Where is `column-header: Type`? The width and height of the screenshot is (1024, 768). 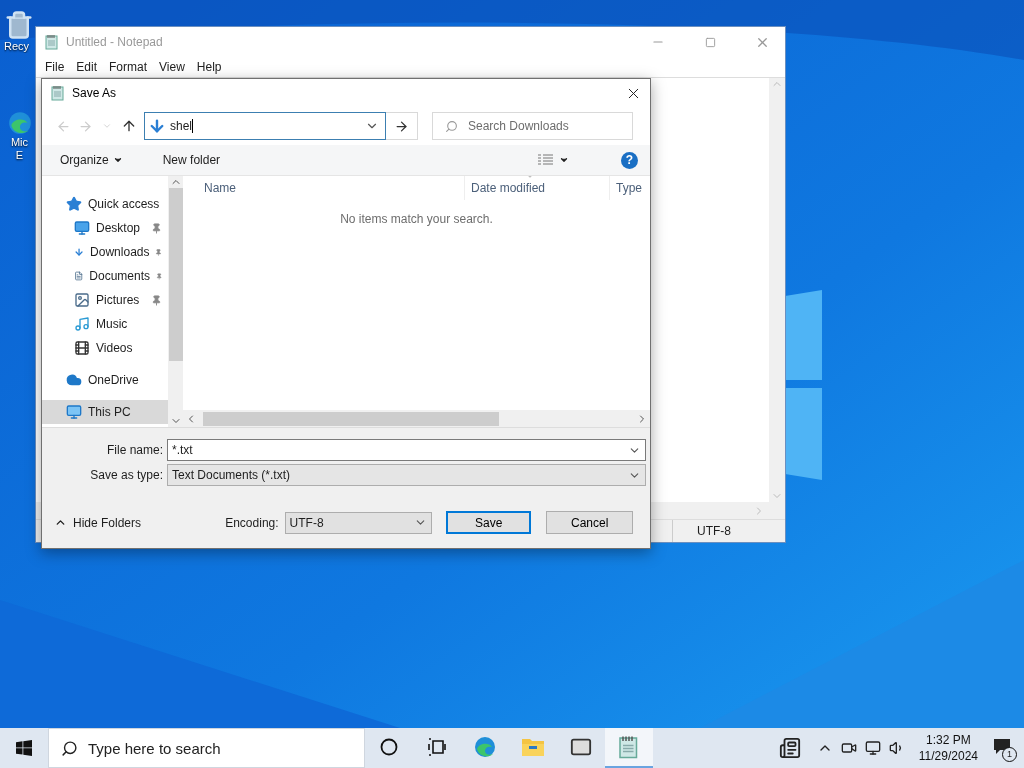
column-header: Type is located at coordinates (630, 188).